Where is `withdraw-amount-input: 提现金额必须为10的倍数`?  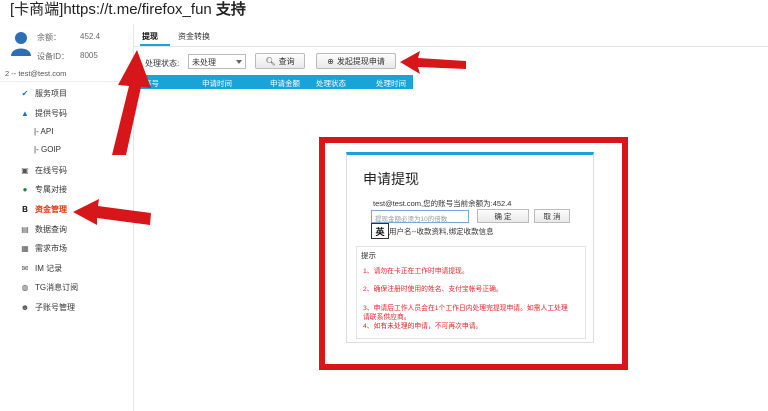
withdraw-amount-input: 提现金额必须为10的倍数 is located at coordinates (420, 216).